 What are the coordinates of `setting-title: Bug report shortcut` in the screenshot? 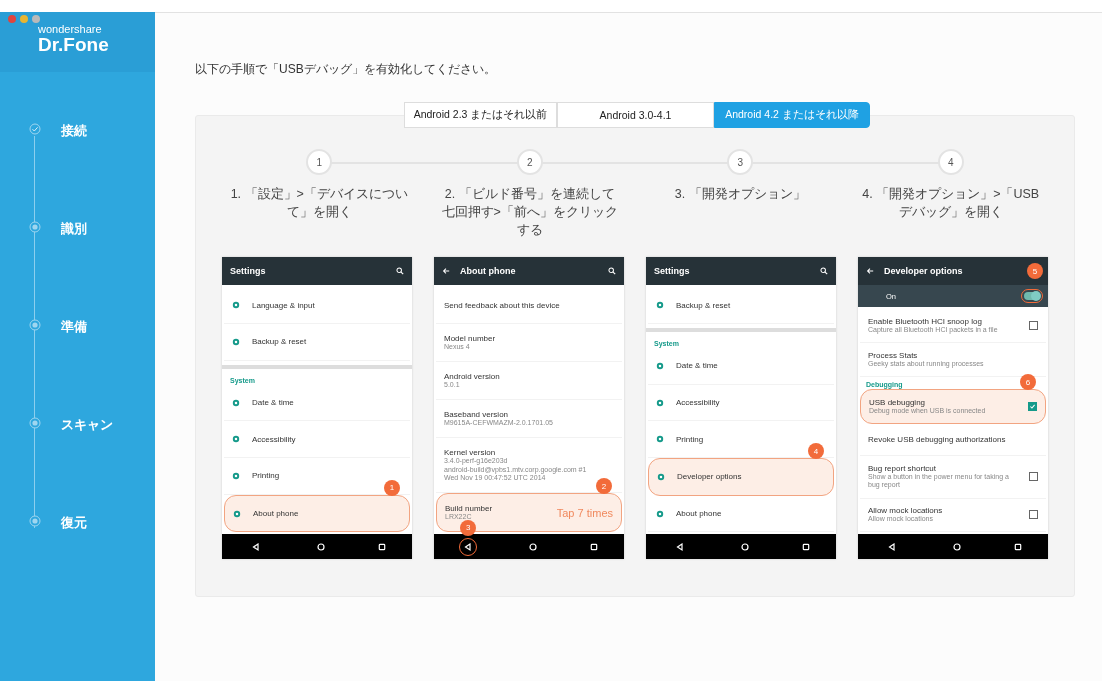 It's located at (903, 468).